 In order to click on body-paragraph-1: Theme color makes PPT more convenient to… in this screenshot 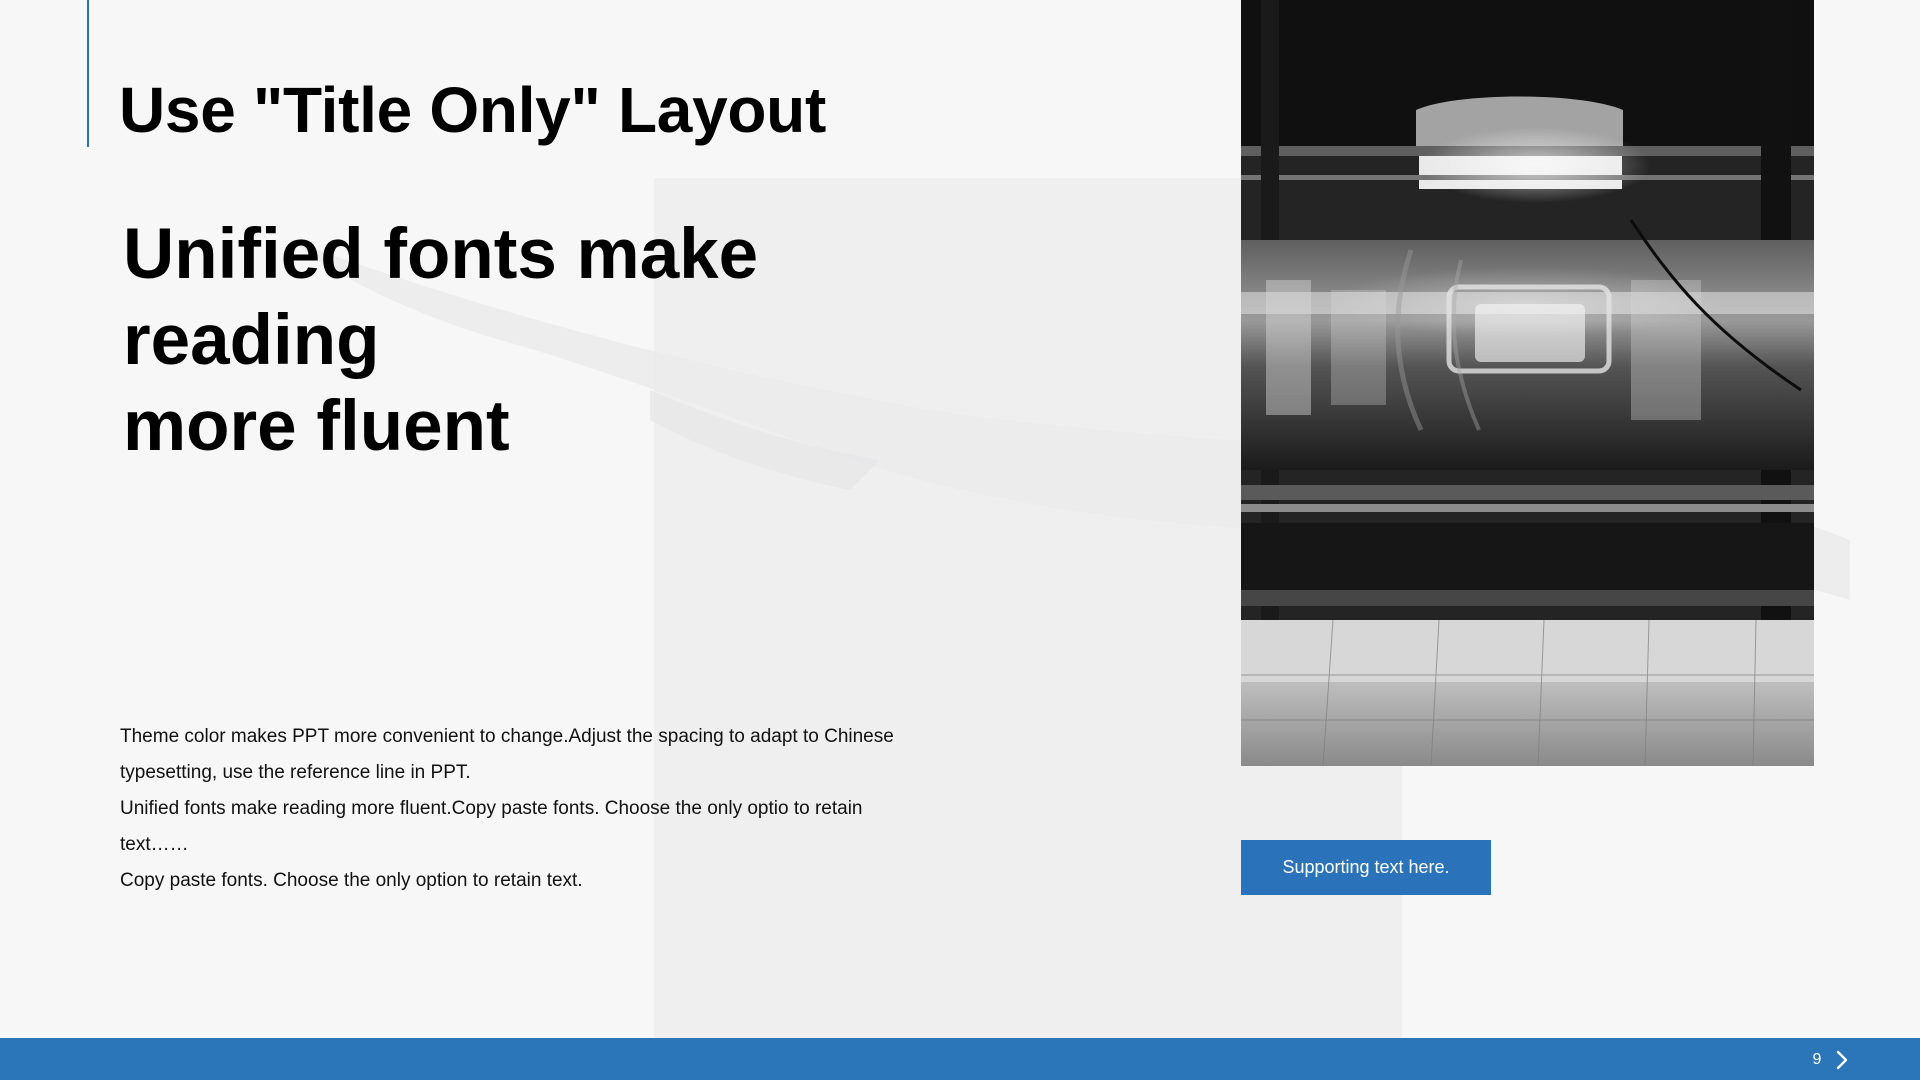, I will do `click(507, 754)`.